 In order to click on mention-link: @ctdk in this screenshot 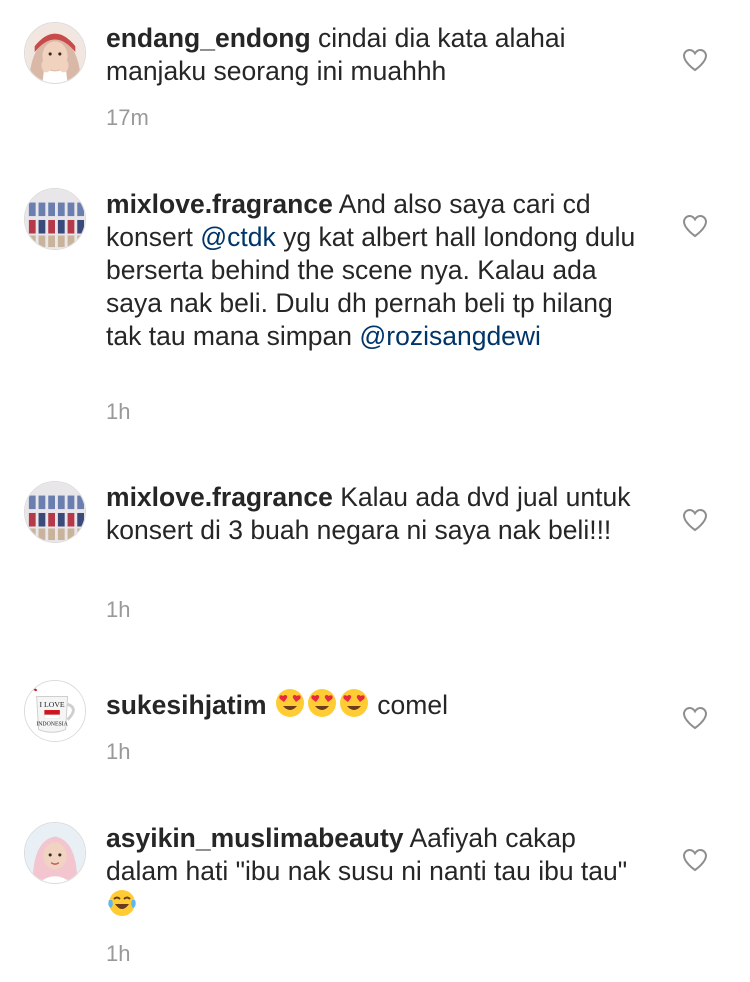, I will do `click(238, 237)`.